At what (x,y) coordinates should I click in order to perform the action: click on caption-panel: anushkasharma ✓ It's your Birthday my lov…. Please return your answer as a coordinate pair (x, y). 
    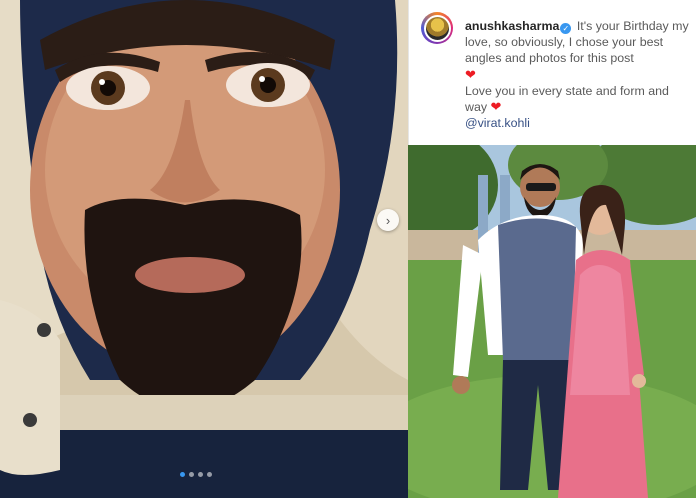
    Looking at the image, I should click on (552, 72).